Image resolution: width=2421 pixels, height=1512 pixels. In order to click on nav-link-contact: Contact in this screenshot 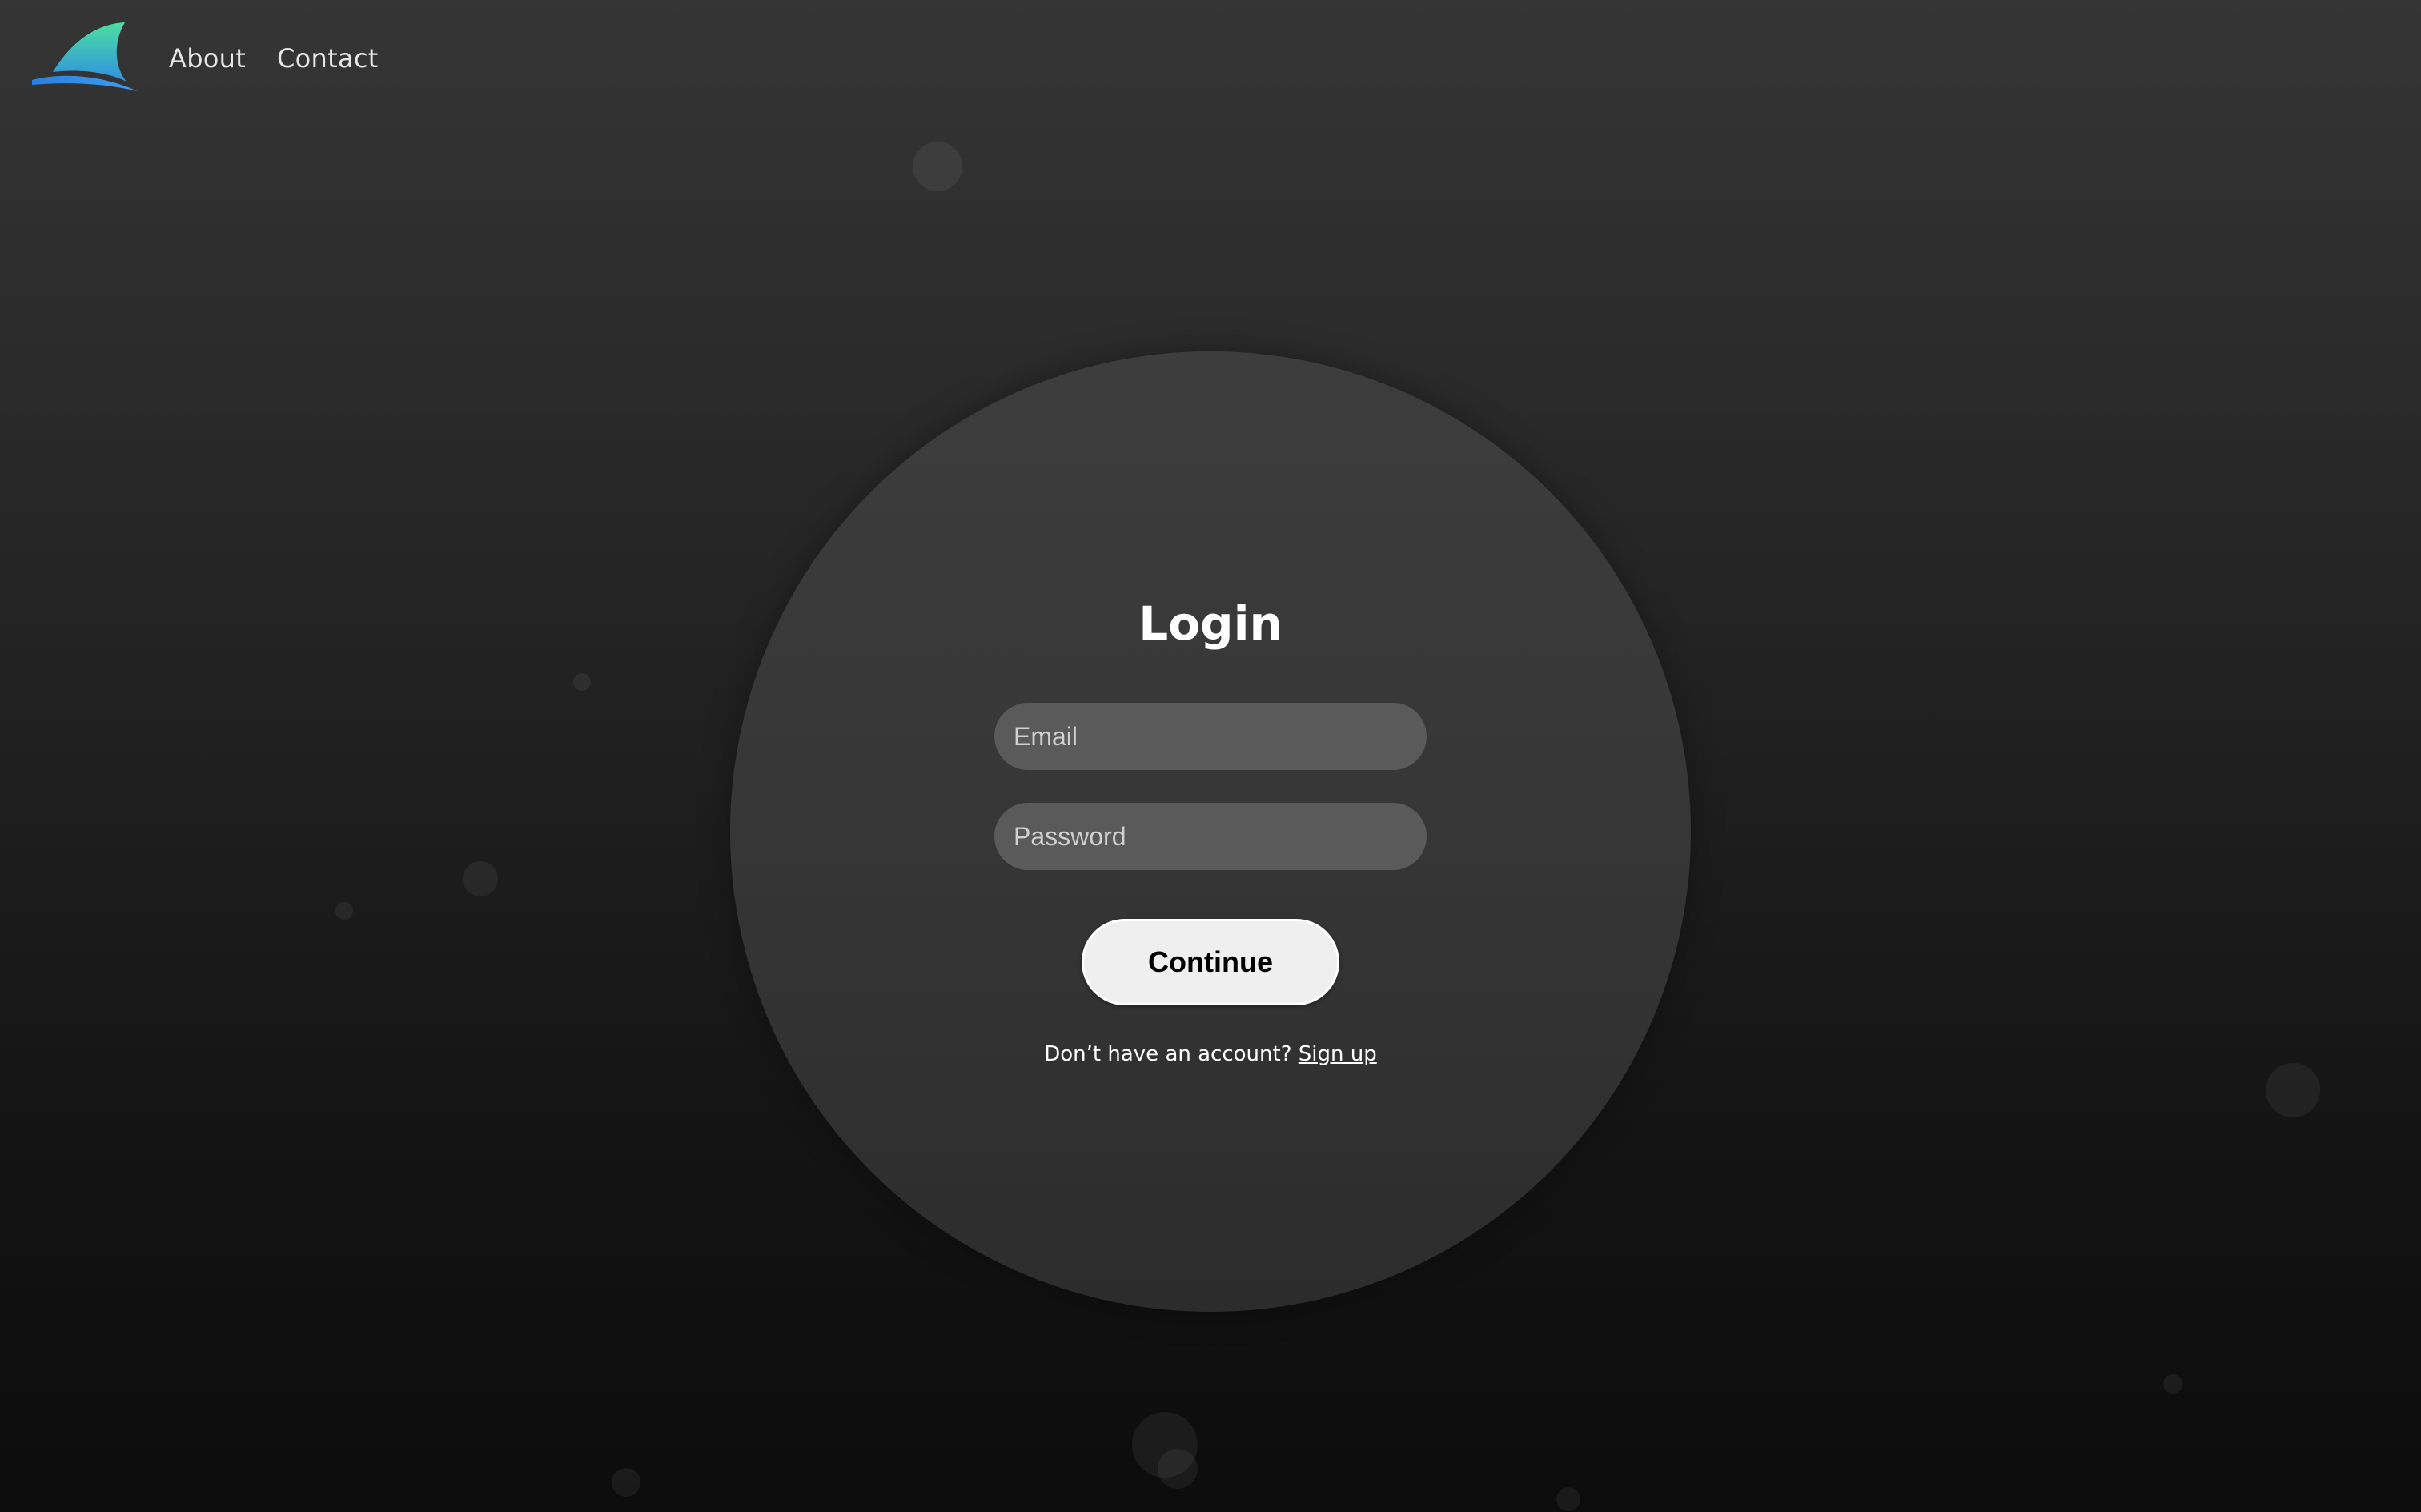, I will do `click(328, 59)`.